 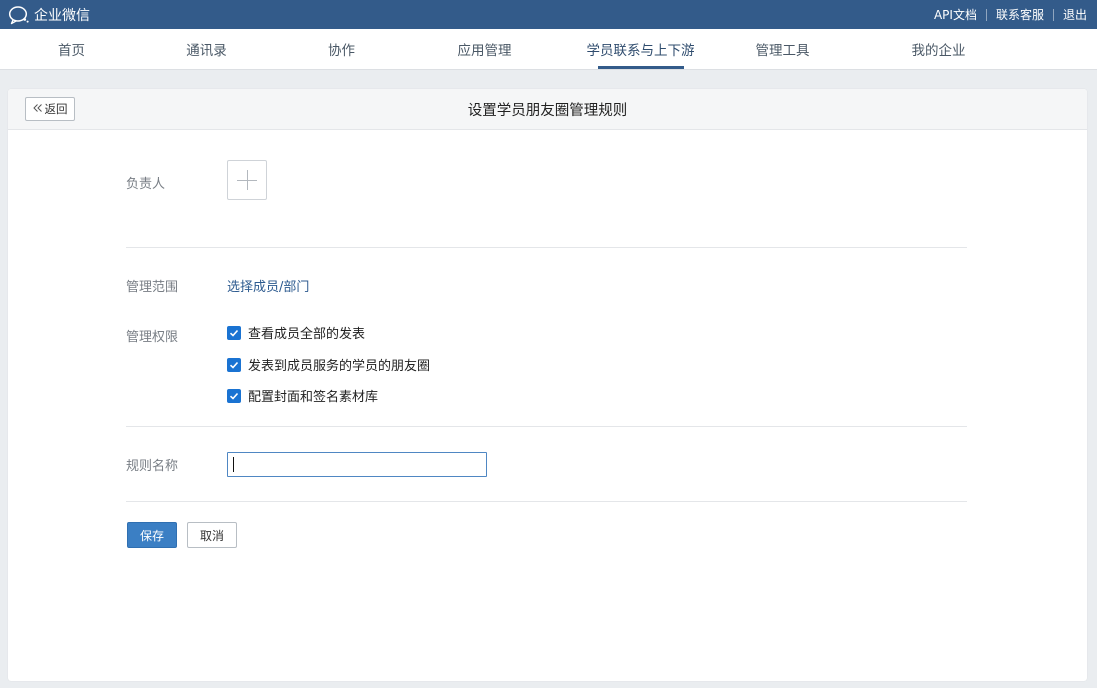 I want to click on permission-label-text: 发表到成员服务的学员的朋友圈, so click(x=339, y=366).